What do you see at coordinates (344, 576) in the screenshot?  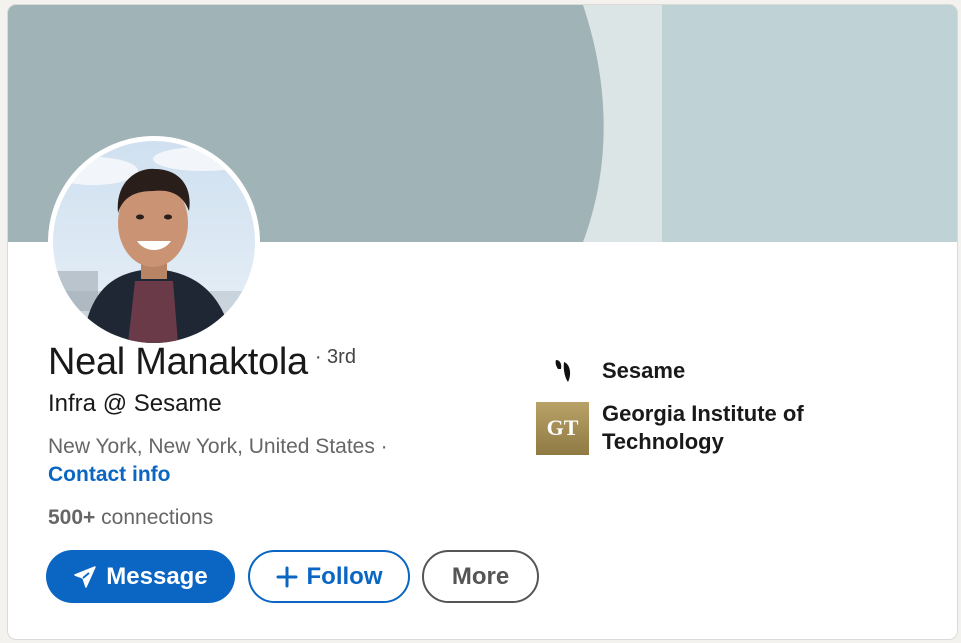 I see `follow-button-label: Follow` at bounding box center [344, 576].